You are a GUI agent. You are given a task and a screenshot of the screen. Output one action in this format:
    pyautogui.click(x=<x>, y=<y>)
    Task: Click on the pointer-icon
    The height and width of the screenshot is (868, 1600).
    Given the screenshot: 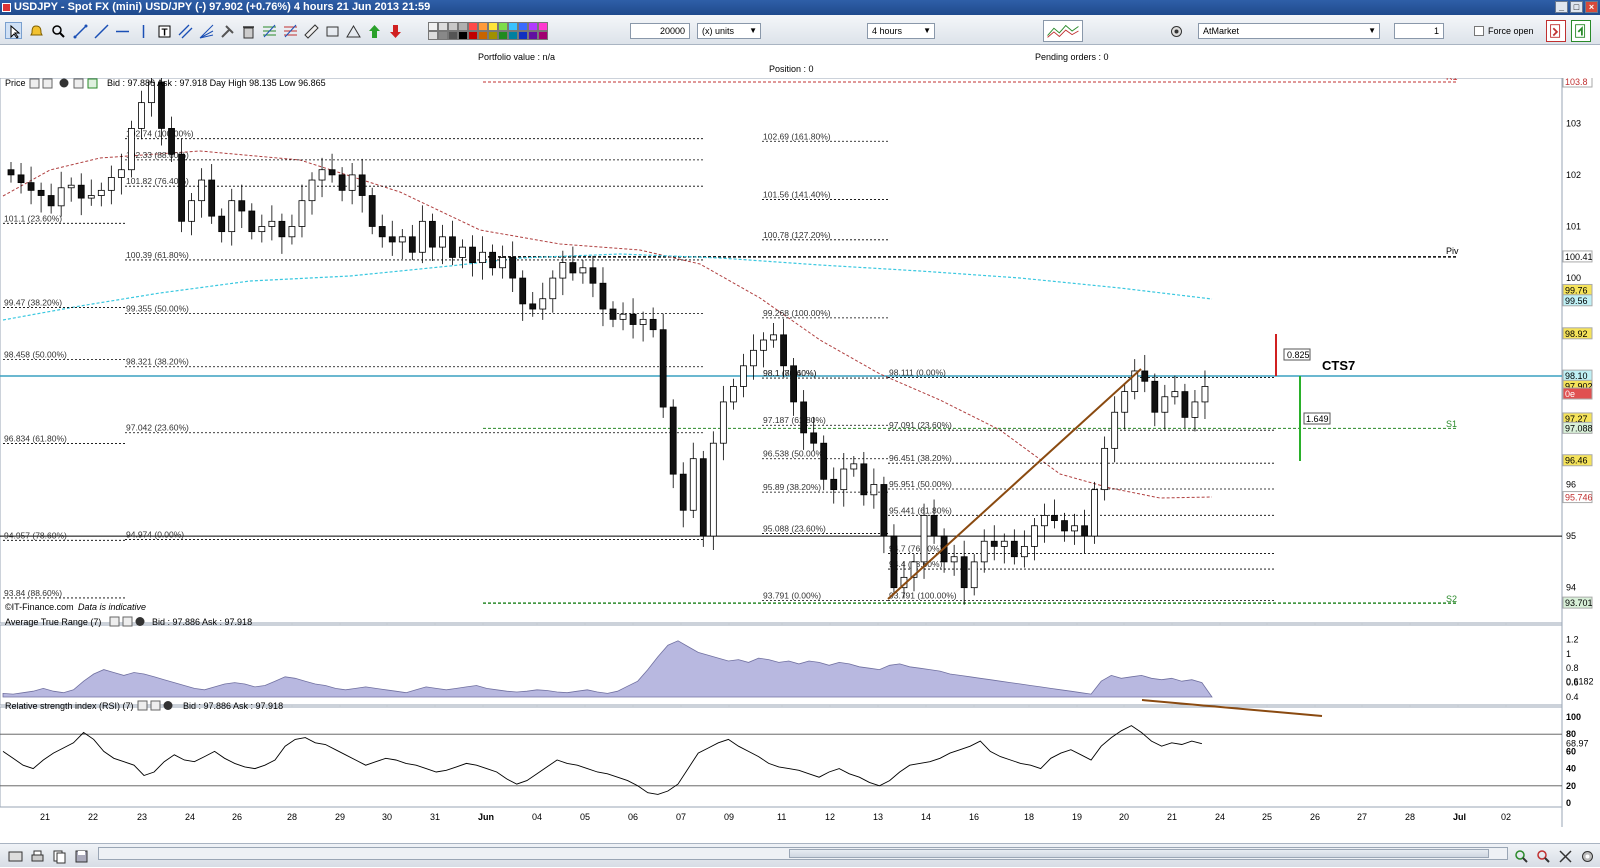 What is the action you would take?
    pyautogui.click(x=13, y=30)
    